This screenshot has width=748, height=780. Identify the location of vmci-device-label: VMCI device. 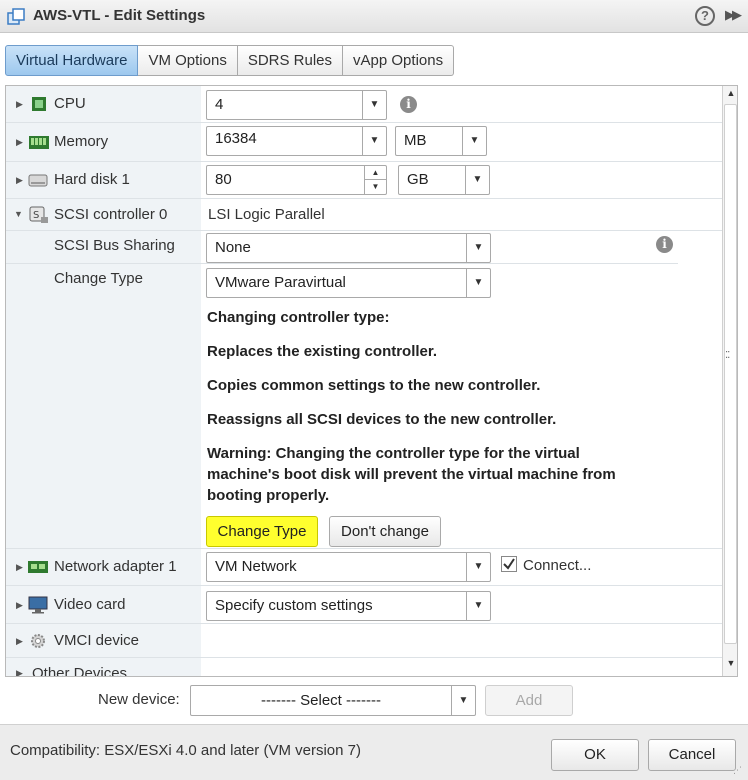
(97, 640).